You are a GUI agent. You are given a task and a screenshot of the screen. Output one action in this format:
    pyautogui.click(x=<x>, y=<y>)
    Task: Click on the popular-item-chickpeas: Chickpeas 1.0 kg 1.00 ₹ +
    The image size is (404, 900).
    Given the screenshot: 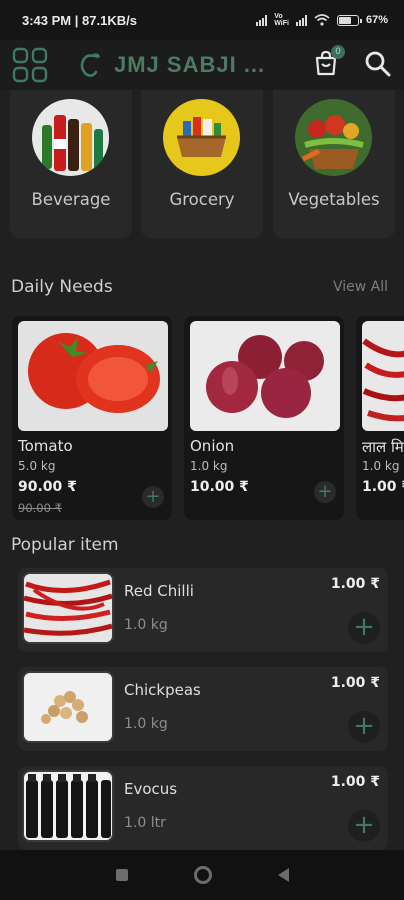 What is the action you would take?
    pyautogui.click(x=203, y=709)
    